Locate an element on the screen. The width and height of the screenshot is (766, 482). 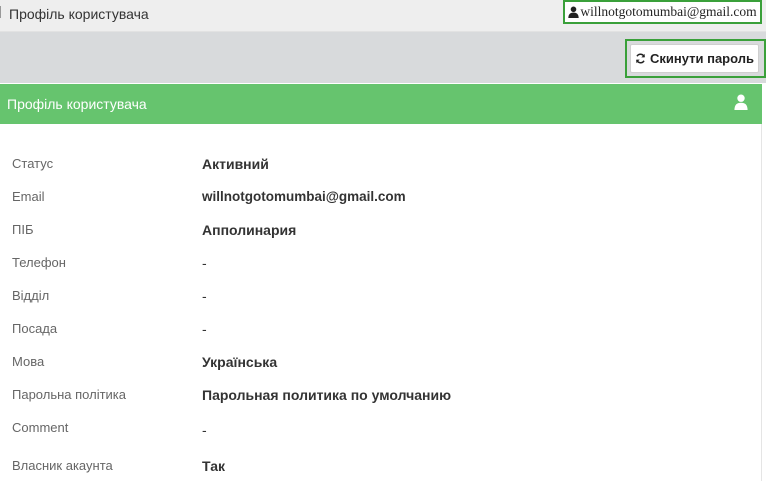
field-value: Активний is located at coordinates (235, 164).